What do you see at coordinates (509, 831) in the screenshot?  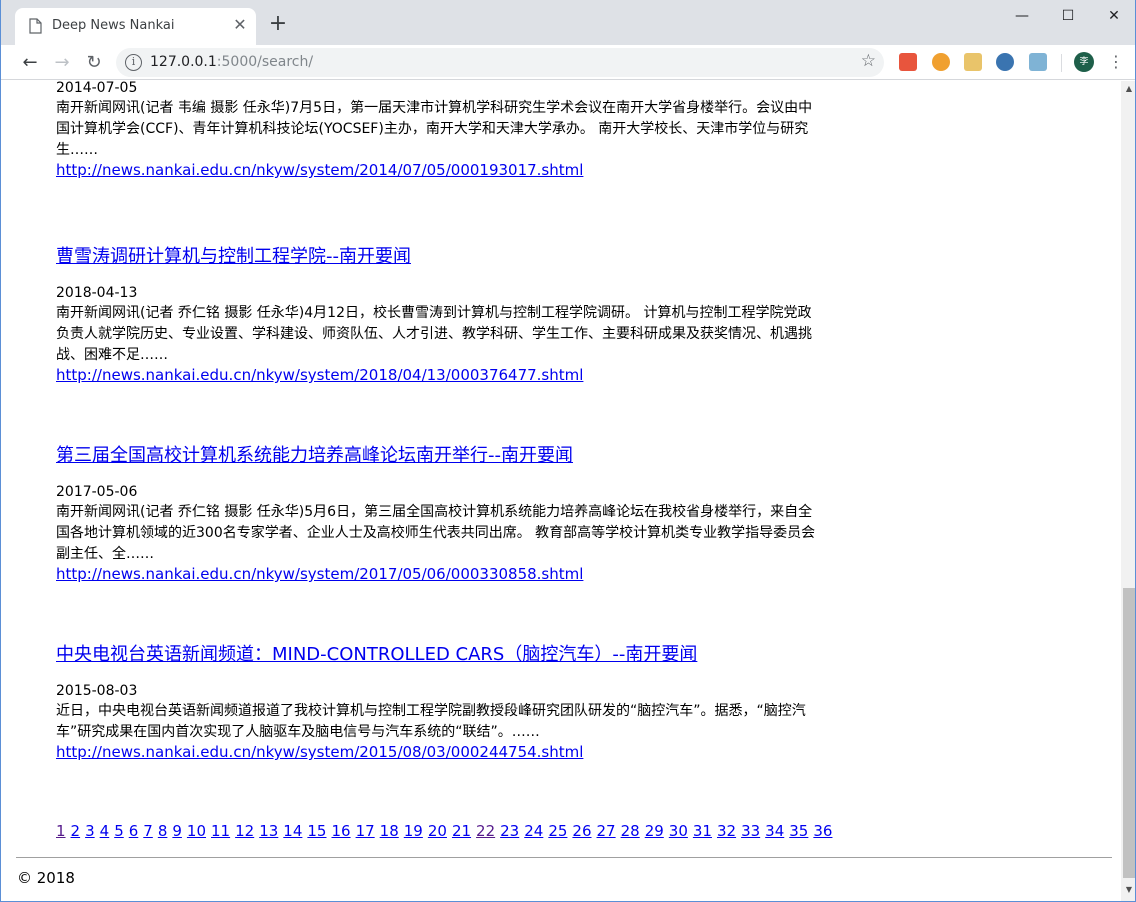 I see `page-link-23: 23` at bounding box center [509, 831].